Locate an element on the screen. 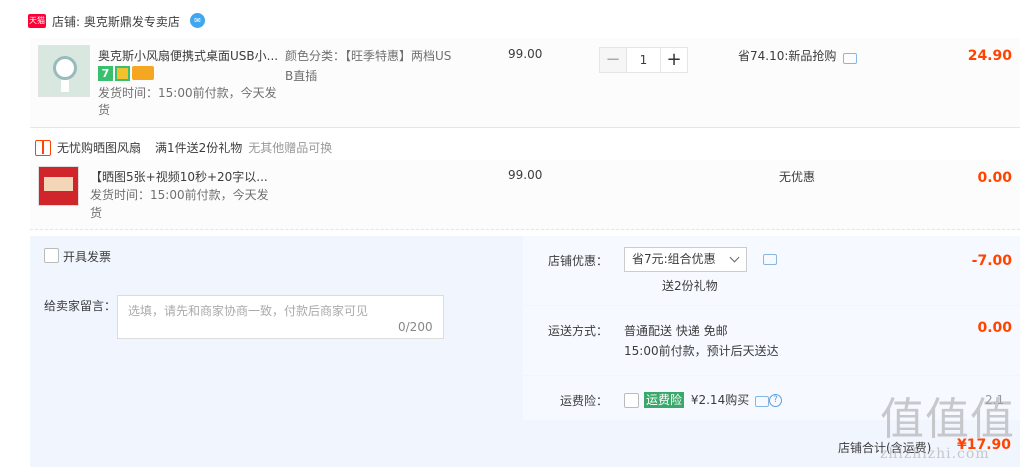 The height and width of the screenshot is (467, 1028). increase-button: + is located at coordinates (674, 60).